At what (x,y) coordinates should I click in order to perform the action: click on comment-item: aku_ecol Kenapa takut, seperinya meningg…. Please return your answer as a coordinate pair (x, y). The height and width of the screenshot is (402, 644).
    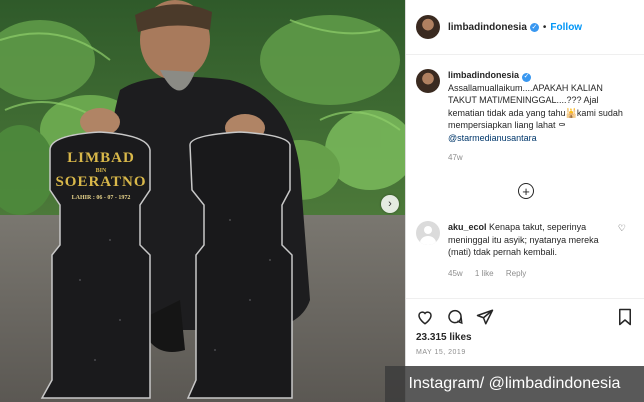
    Looking at the image, I should click on (526, 250).